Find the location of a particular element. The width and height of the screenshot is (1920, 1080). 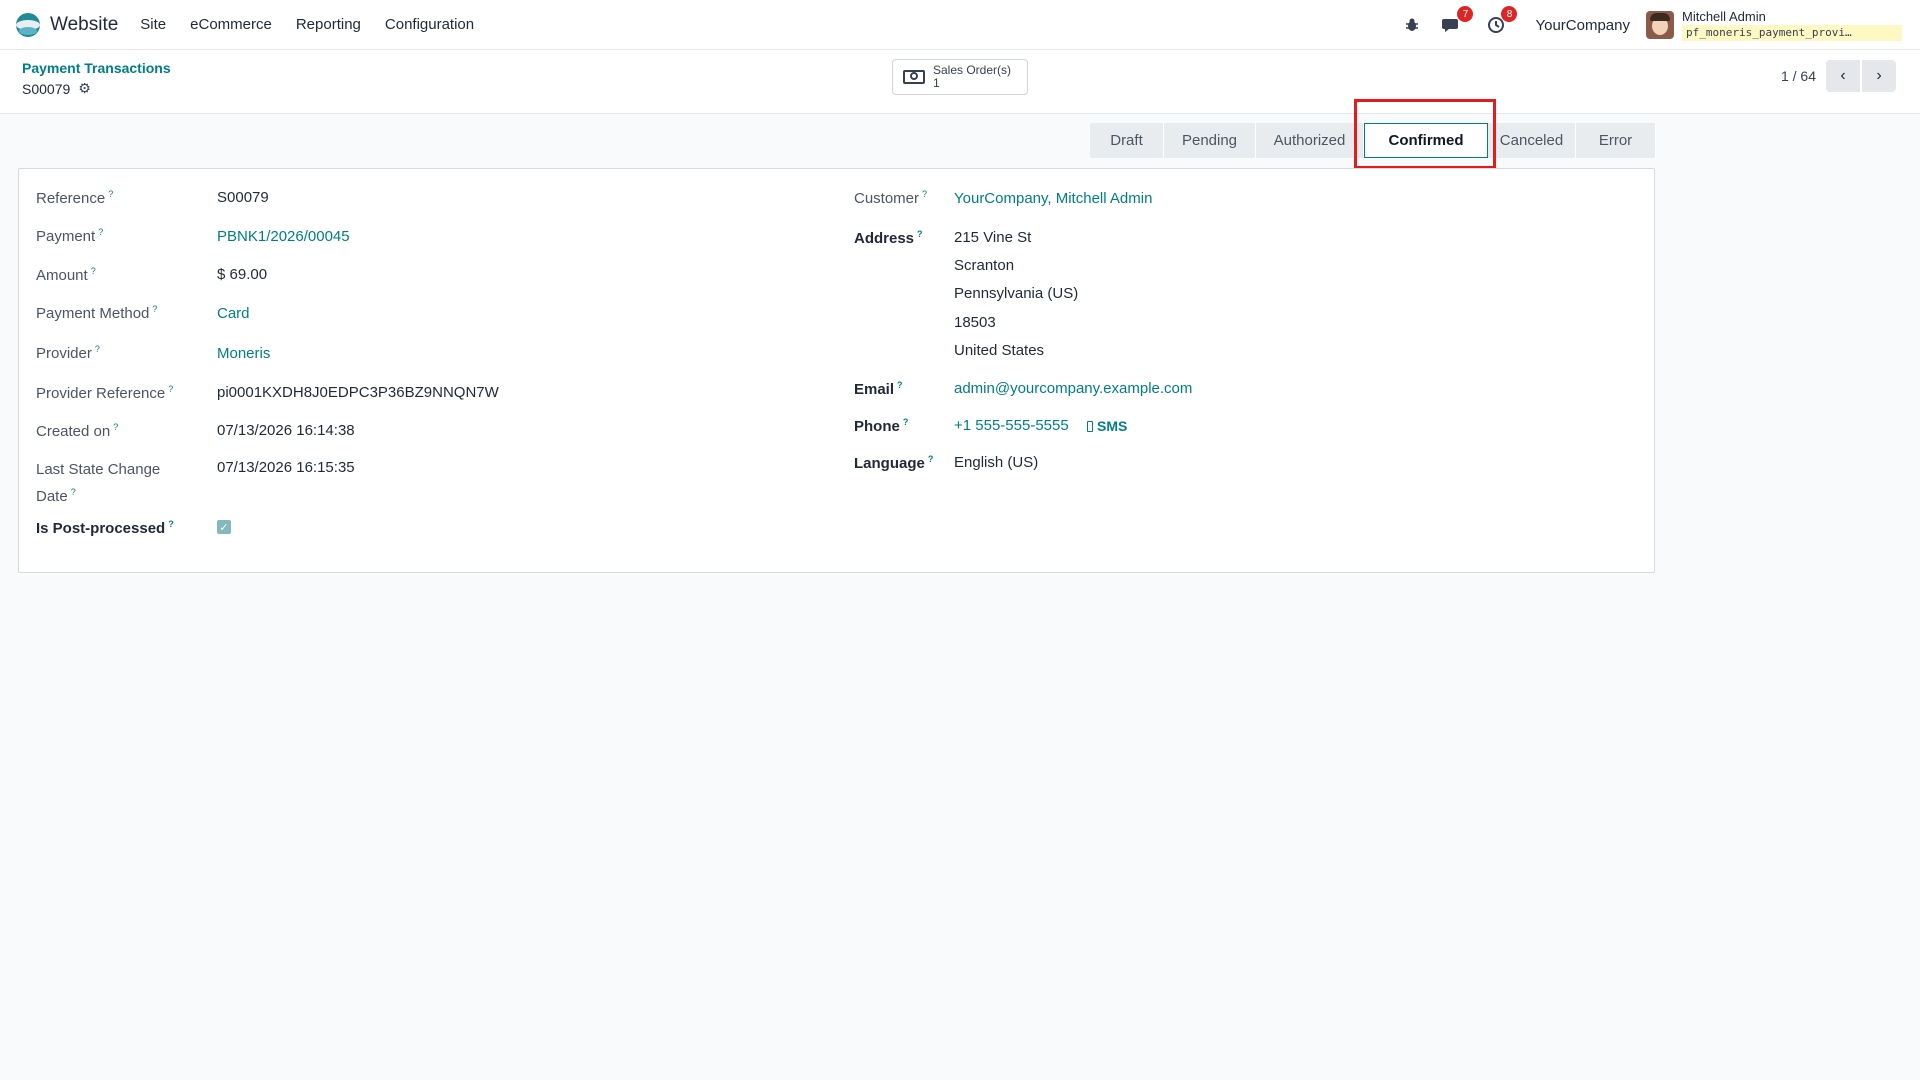

provider-link: Moneris is located at coordinates (243, 353).